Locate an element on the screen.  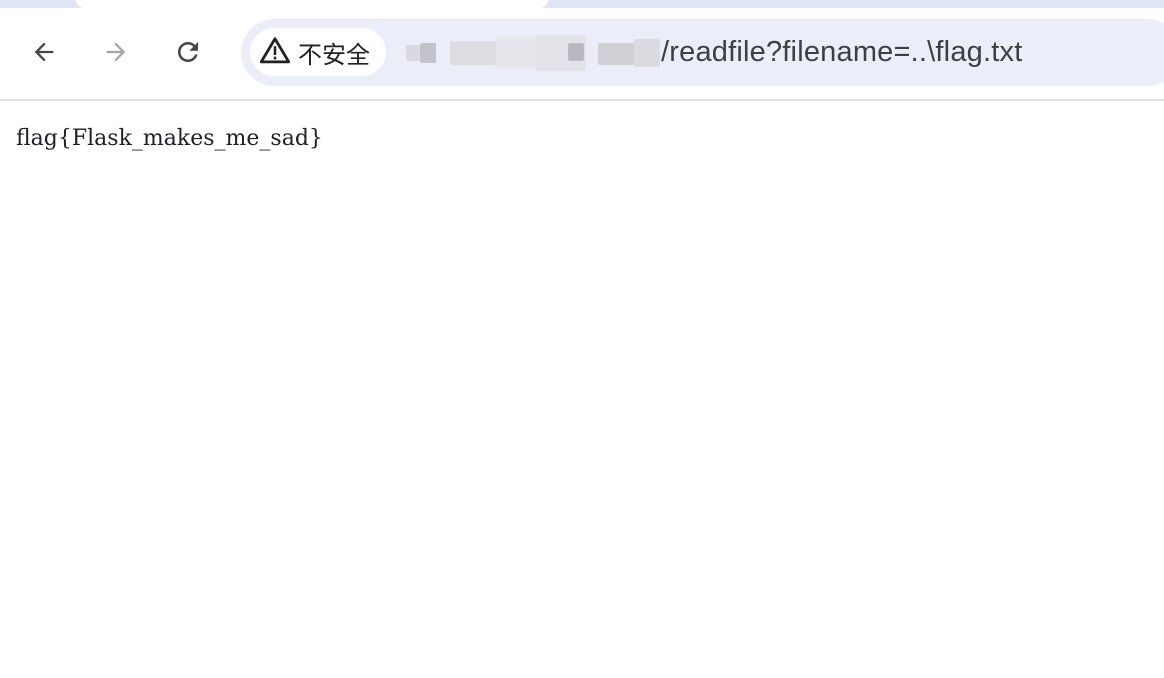
redacted-host is located at coordinates (533, 53).